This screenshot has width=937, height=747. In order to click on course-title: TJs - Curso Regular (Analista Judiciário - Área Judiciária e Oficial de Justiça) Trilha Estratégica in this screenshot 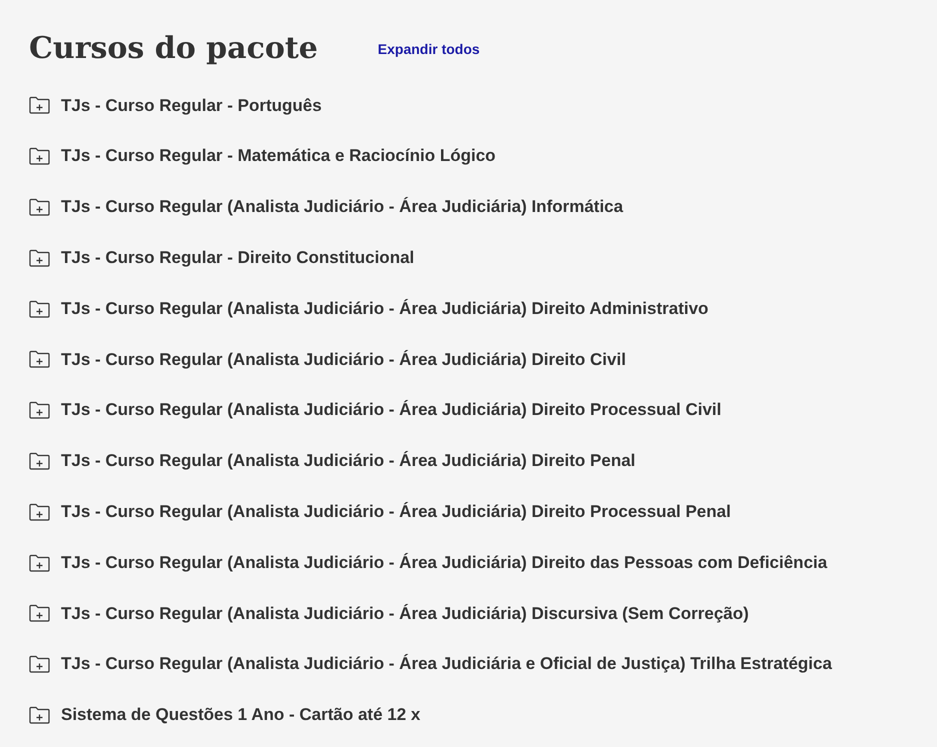, I will do `click(446, 664)`.